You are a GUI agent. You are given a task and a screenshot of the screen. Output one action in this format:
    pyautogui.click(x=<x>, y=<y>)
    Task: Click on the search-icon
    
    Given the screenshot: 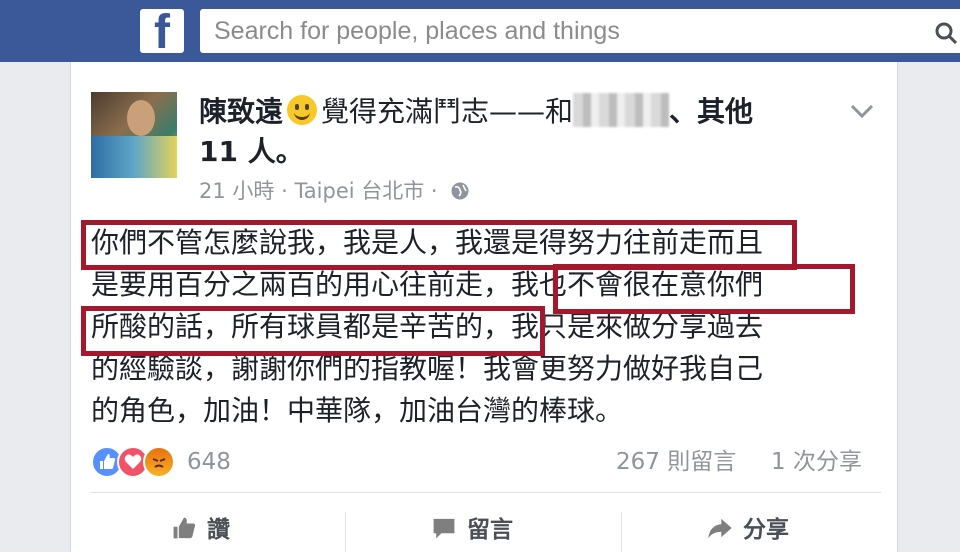 What is the action you would take?
    pyautogui.click(x=946, y=33)
    